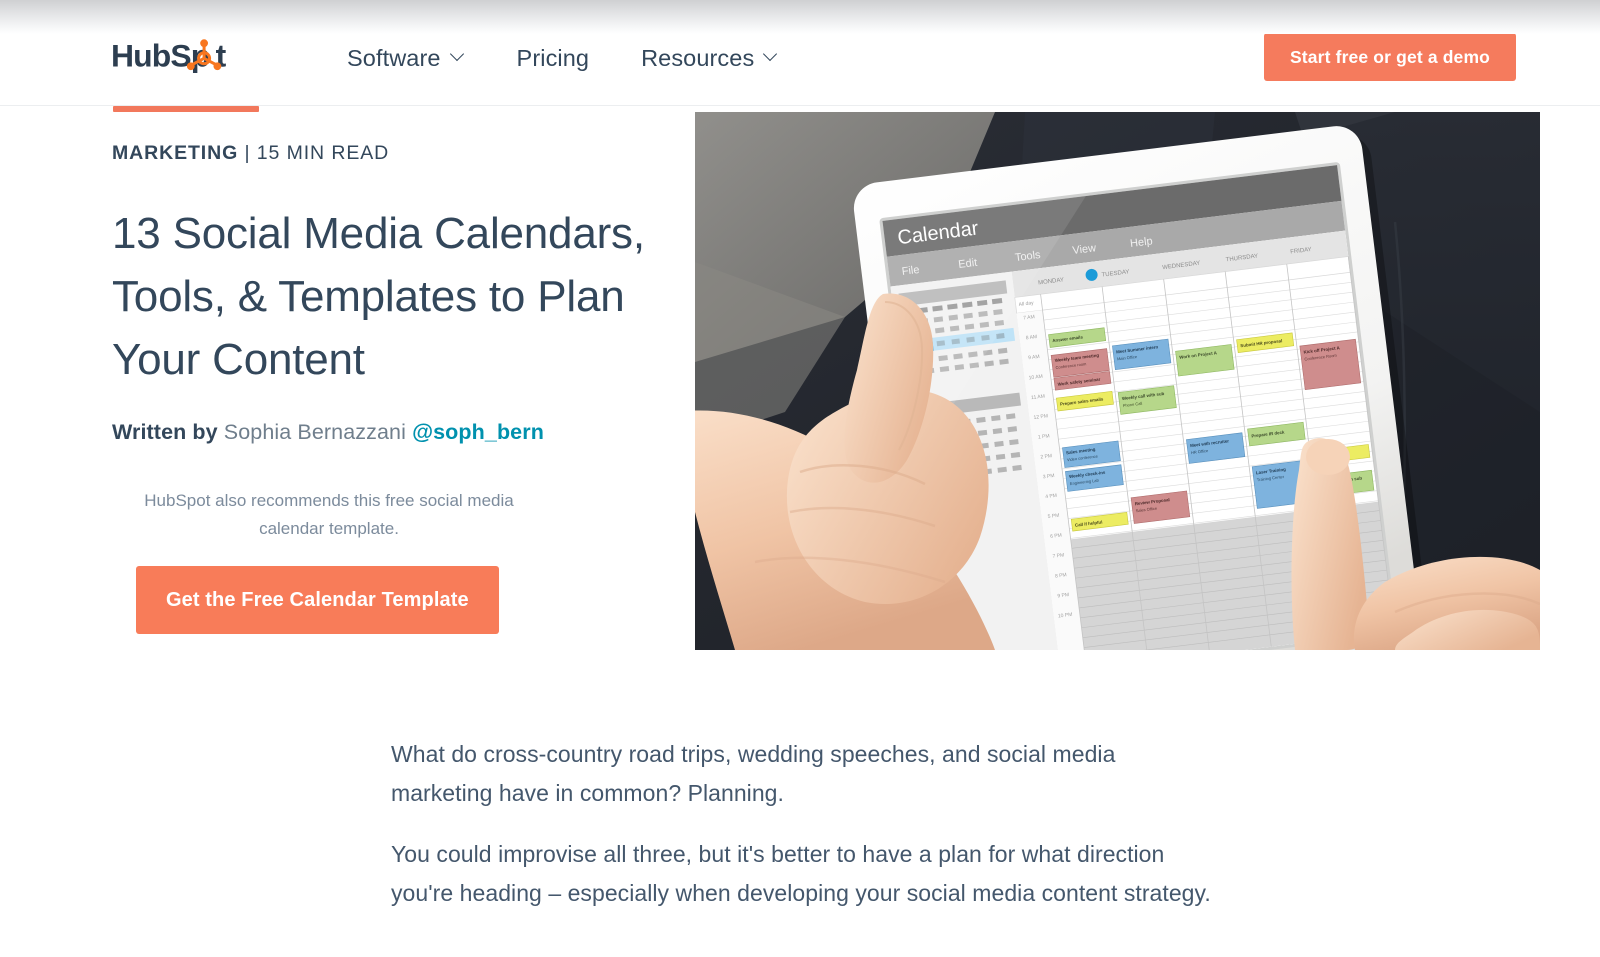 The width and height of the screenshot is (1600, 957). Describe the element at coordinates (175, 153) in the screenshot. I see `post-category: MARKETING` at that location.